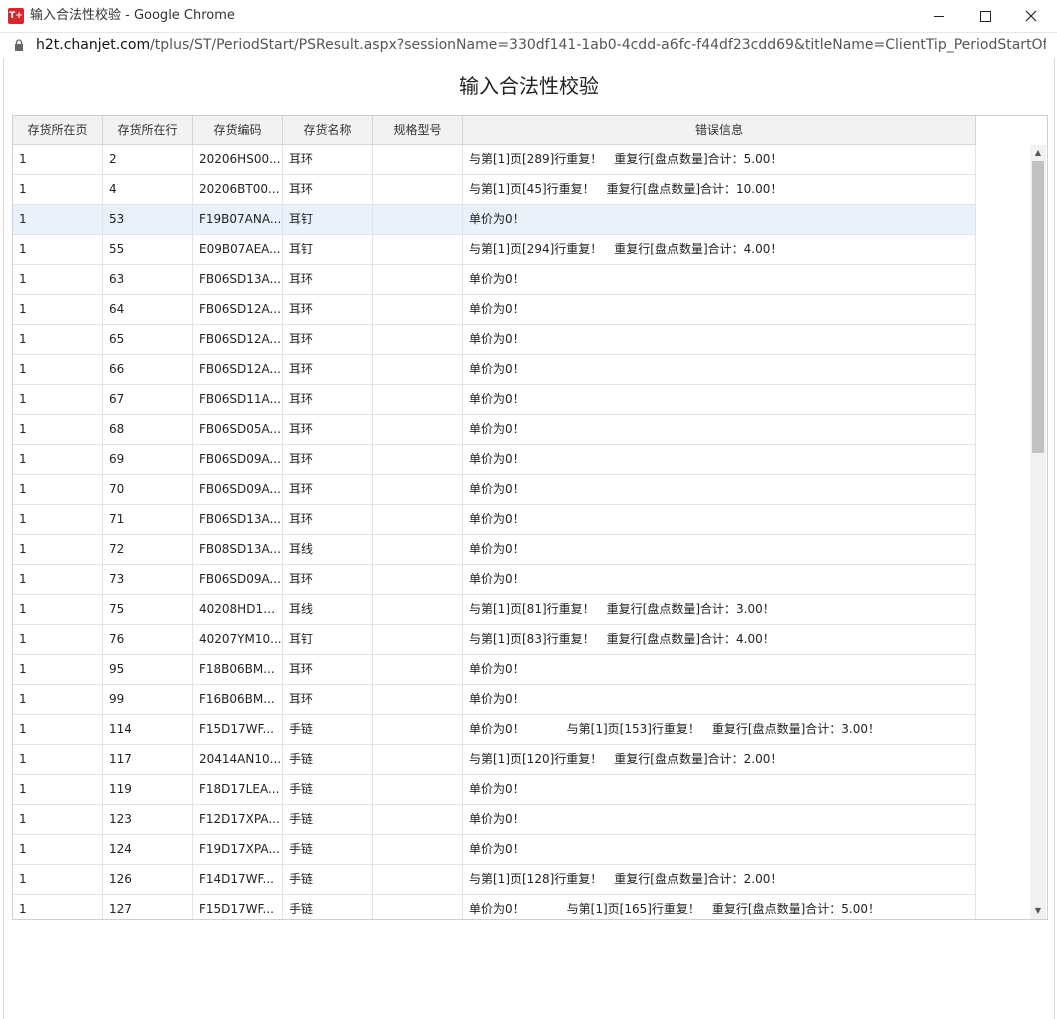  What do you see at coordinates (148, 130) in the screenshot?
I see `header-line: 存货所在行` at bounding box center [148, 130].